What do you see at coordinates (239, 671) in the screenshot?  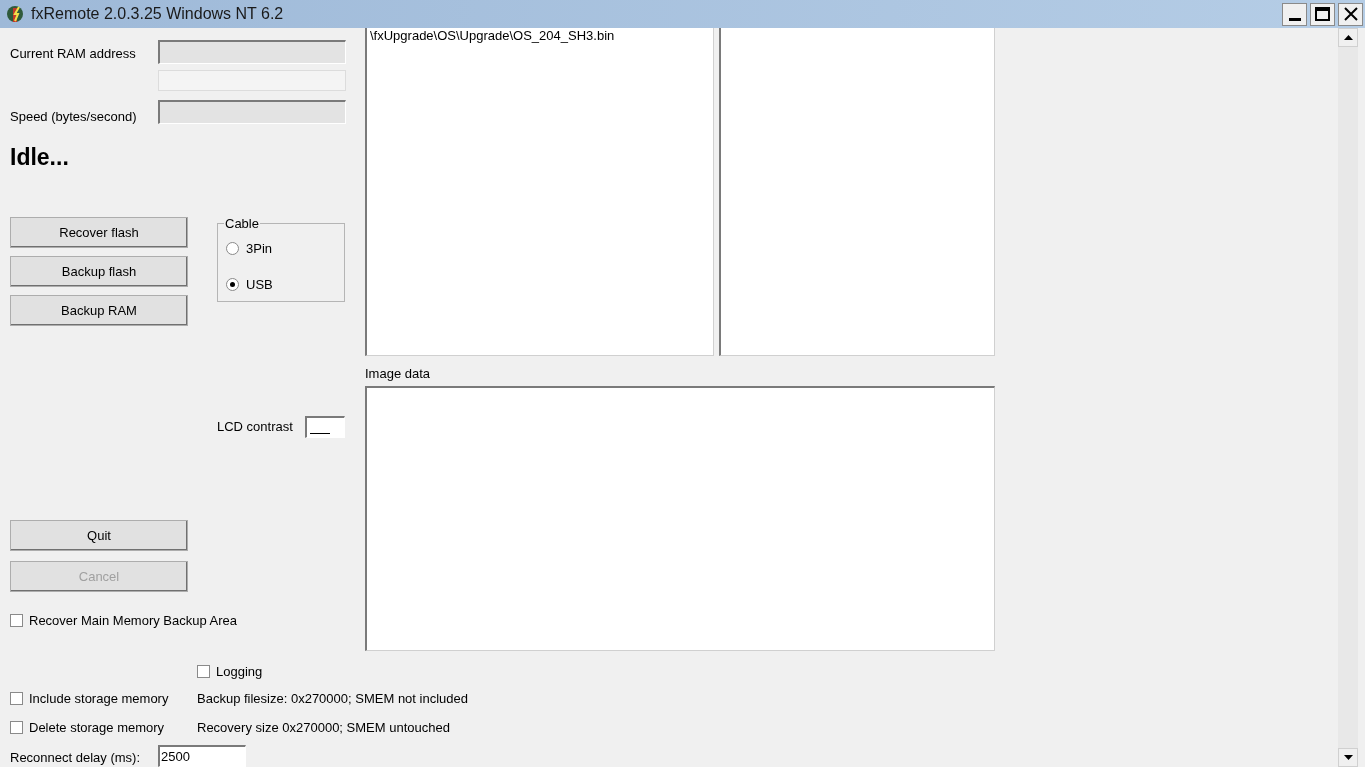 I see `checkbox-label: Logging` at bounding box center [239, 671].